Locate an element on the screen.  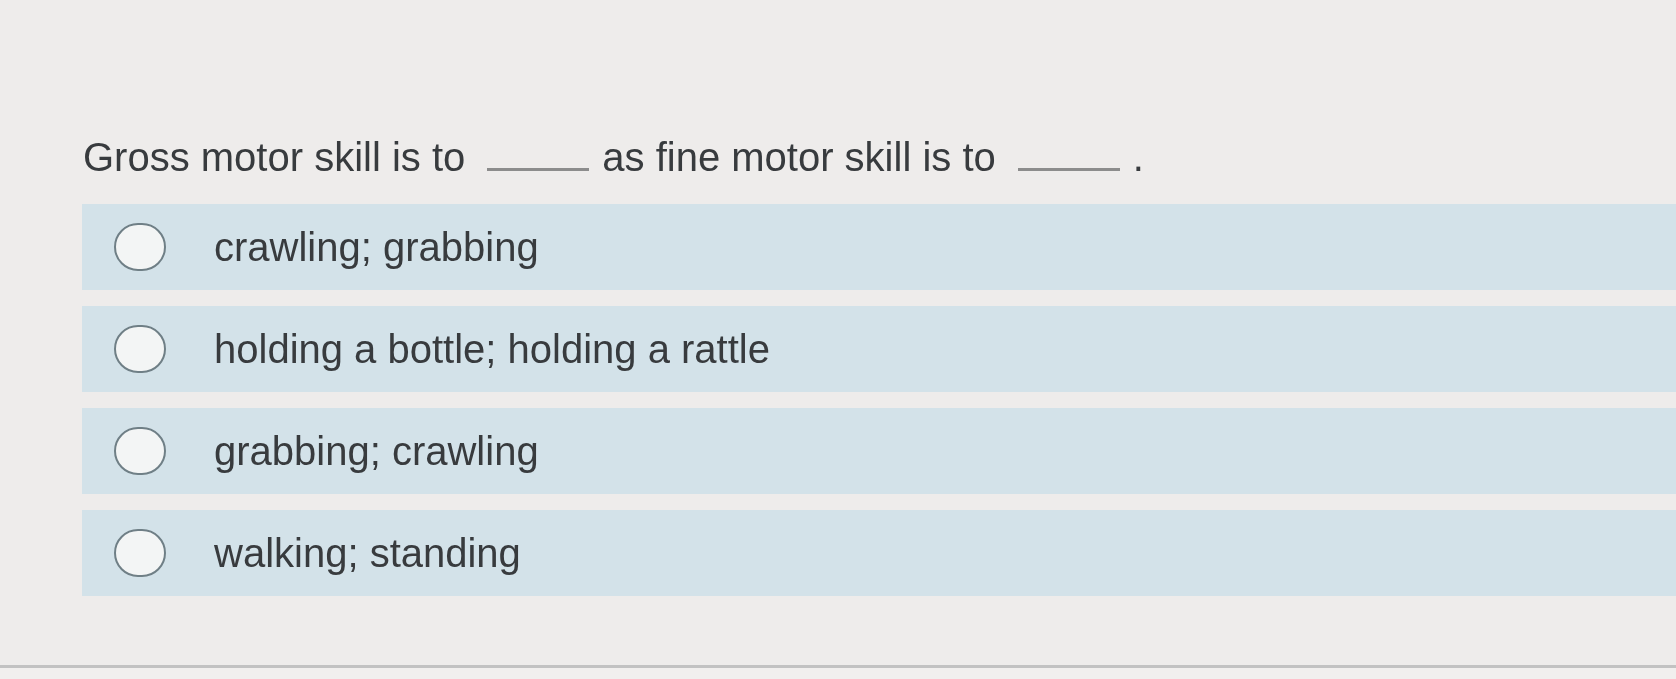
answer-option: crawling; grabbing is located at coordinates (879, 247).